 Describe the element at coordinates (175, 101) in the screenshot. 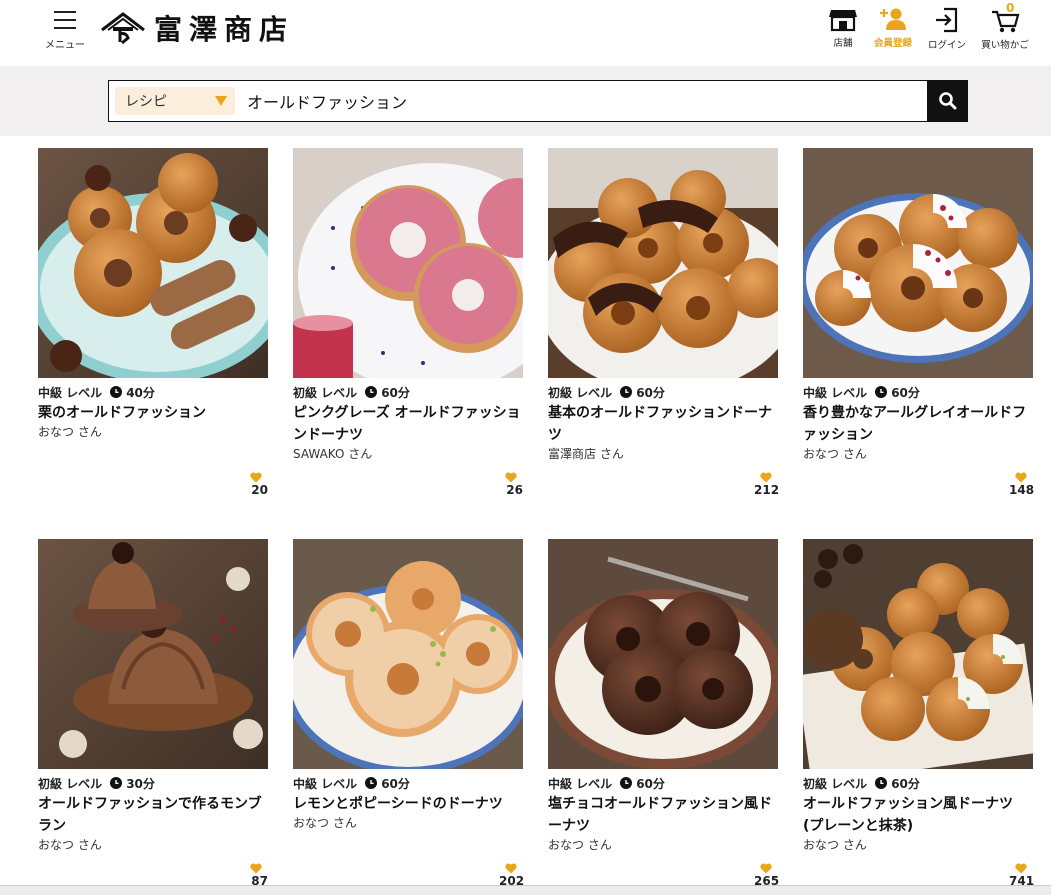

I see `category-select: レシピ` at that location.